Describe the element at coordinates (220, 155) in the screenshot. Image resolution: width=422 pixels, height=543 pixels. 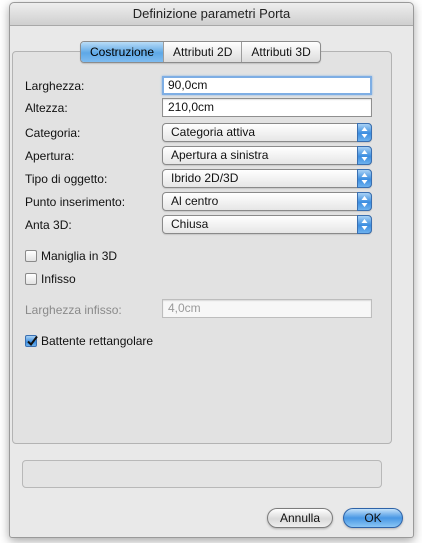
I see `apertura-value: Apertura a sinistra` at that location.